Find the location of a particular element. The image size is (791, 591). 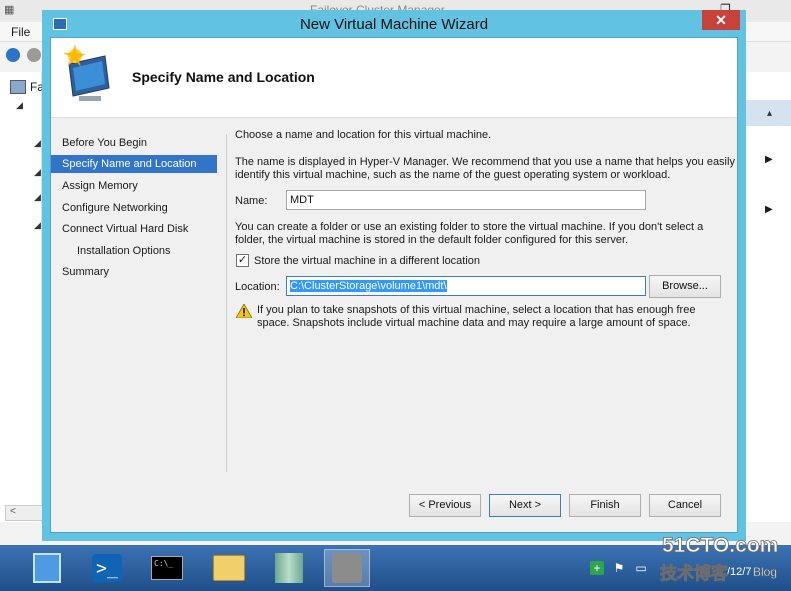

collapse-caret-icon: ▴ is located at coordinates (769, 113).